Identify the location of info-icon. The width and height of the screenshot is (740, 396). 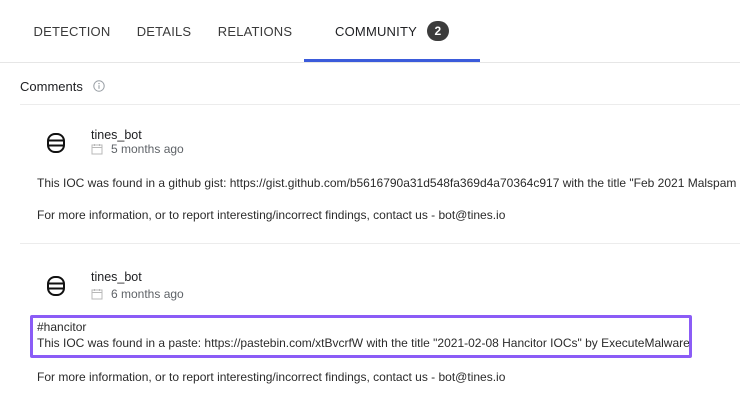
(99, 86).